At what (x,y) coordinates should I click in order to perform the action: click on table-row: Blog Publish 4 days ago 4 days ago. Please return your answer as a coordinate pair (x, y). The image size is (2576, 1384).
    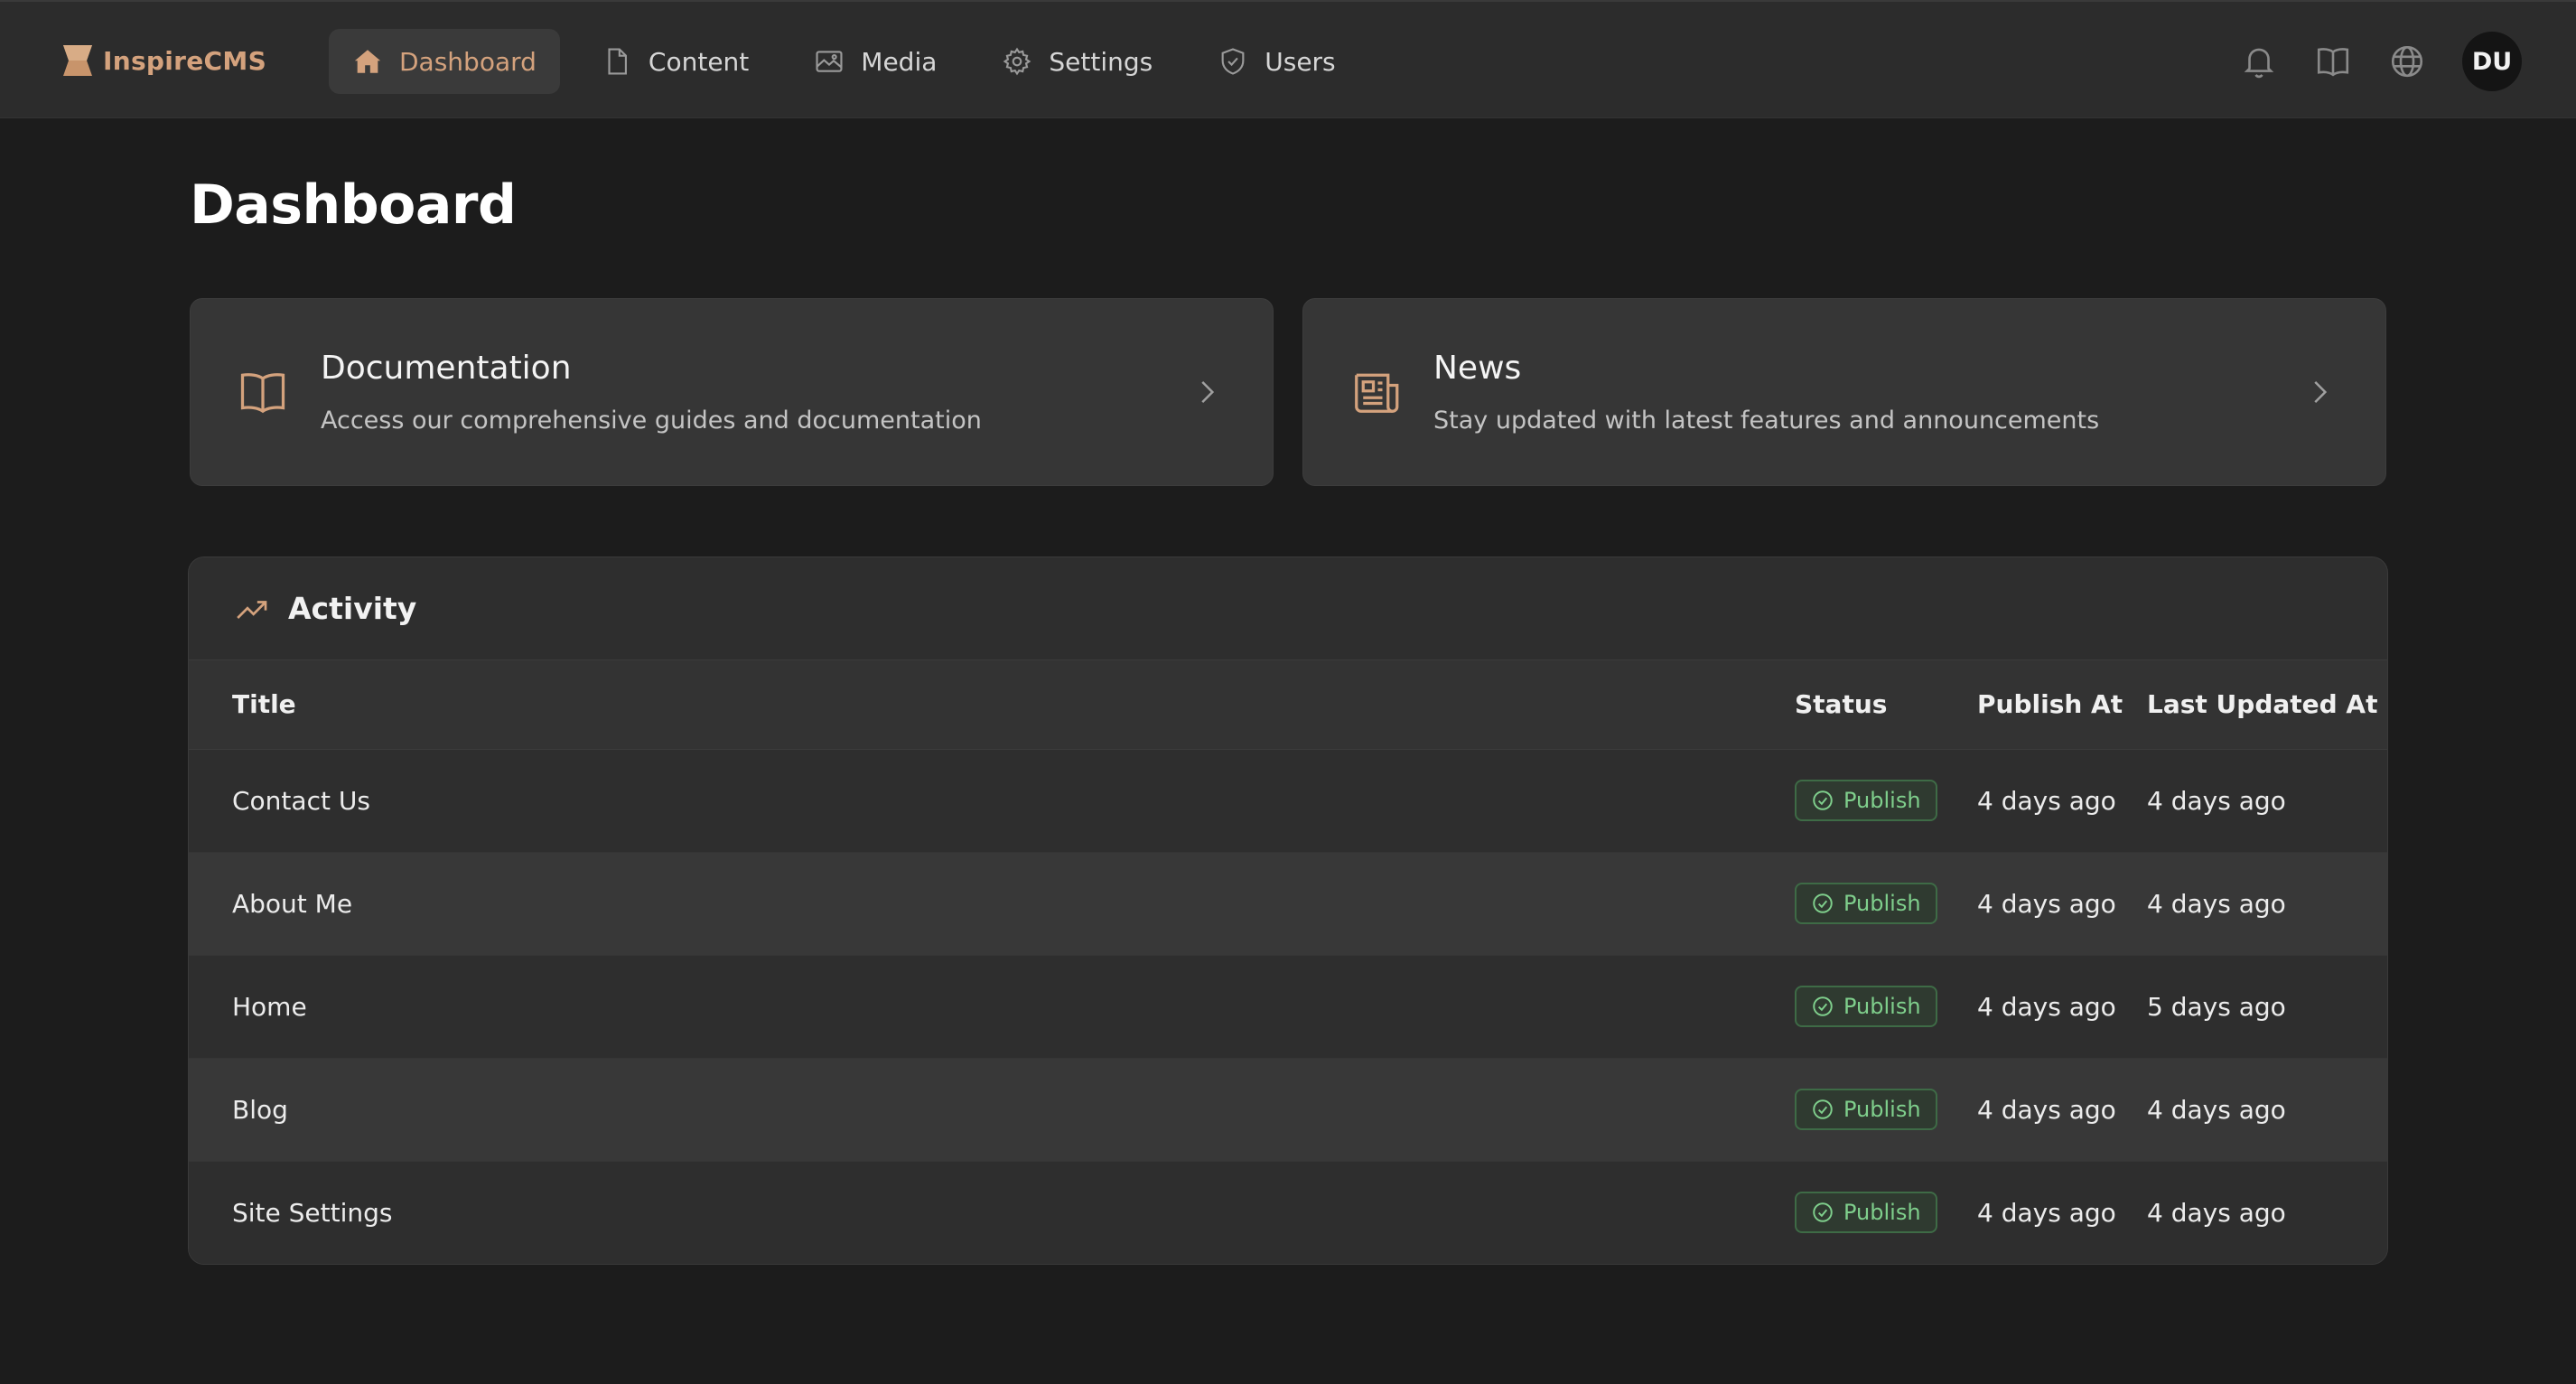
    Looking at the image, I should click on (1288, 1110).